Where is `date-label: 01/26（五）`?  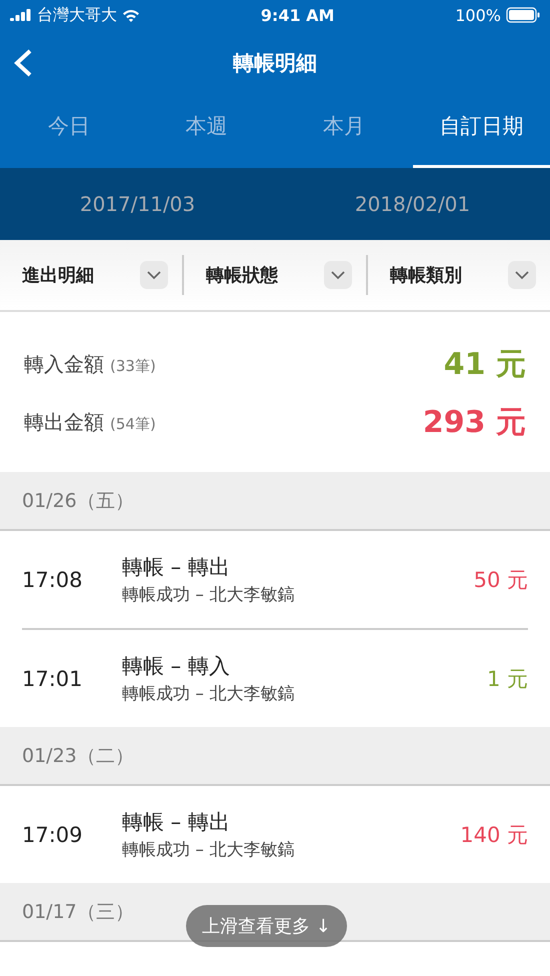
date-label: 01/26（五） is located at coordinates (78, 501).